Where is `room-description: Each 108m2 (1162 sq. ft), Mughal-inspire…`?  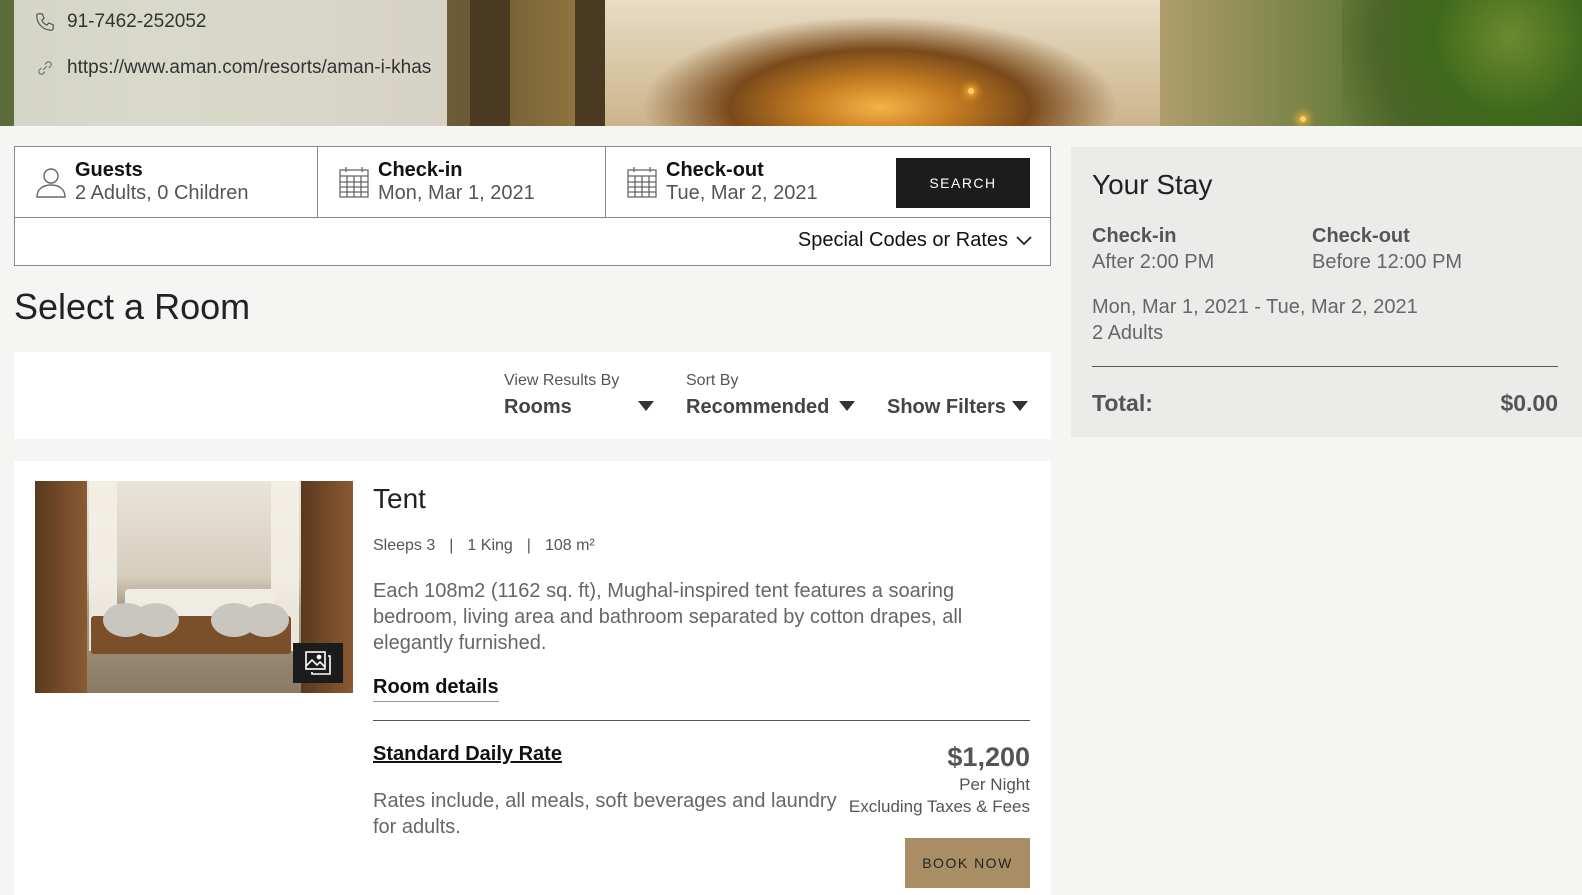 room-description: Each 108m2 (1162 sq. ft), Mughal-inspire… is located at coordinates (668, 617).